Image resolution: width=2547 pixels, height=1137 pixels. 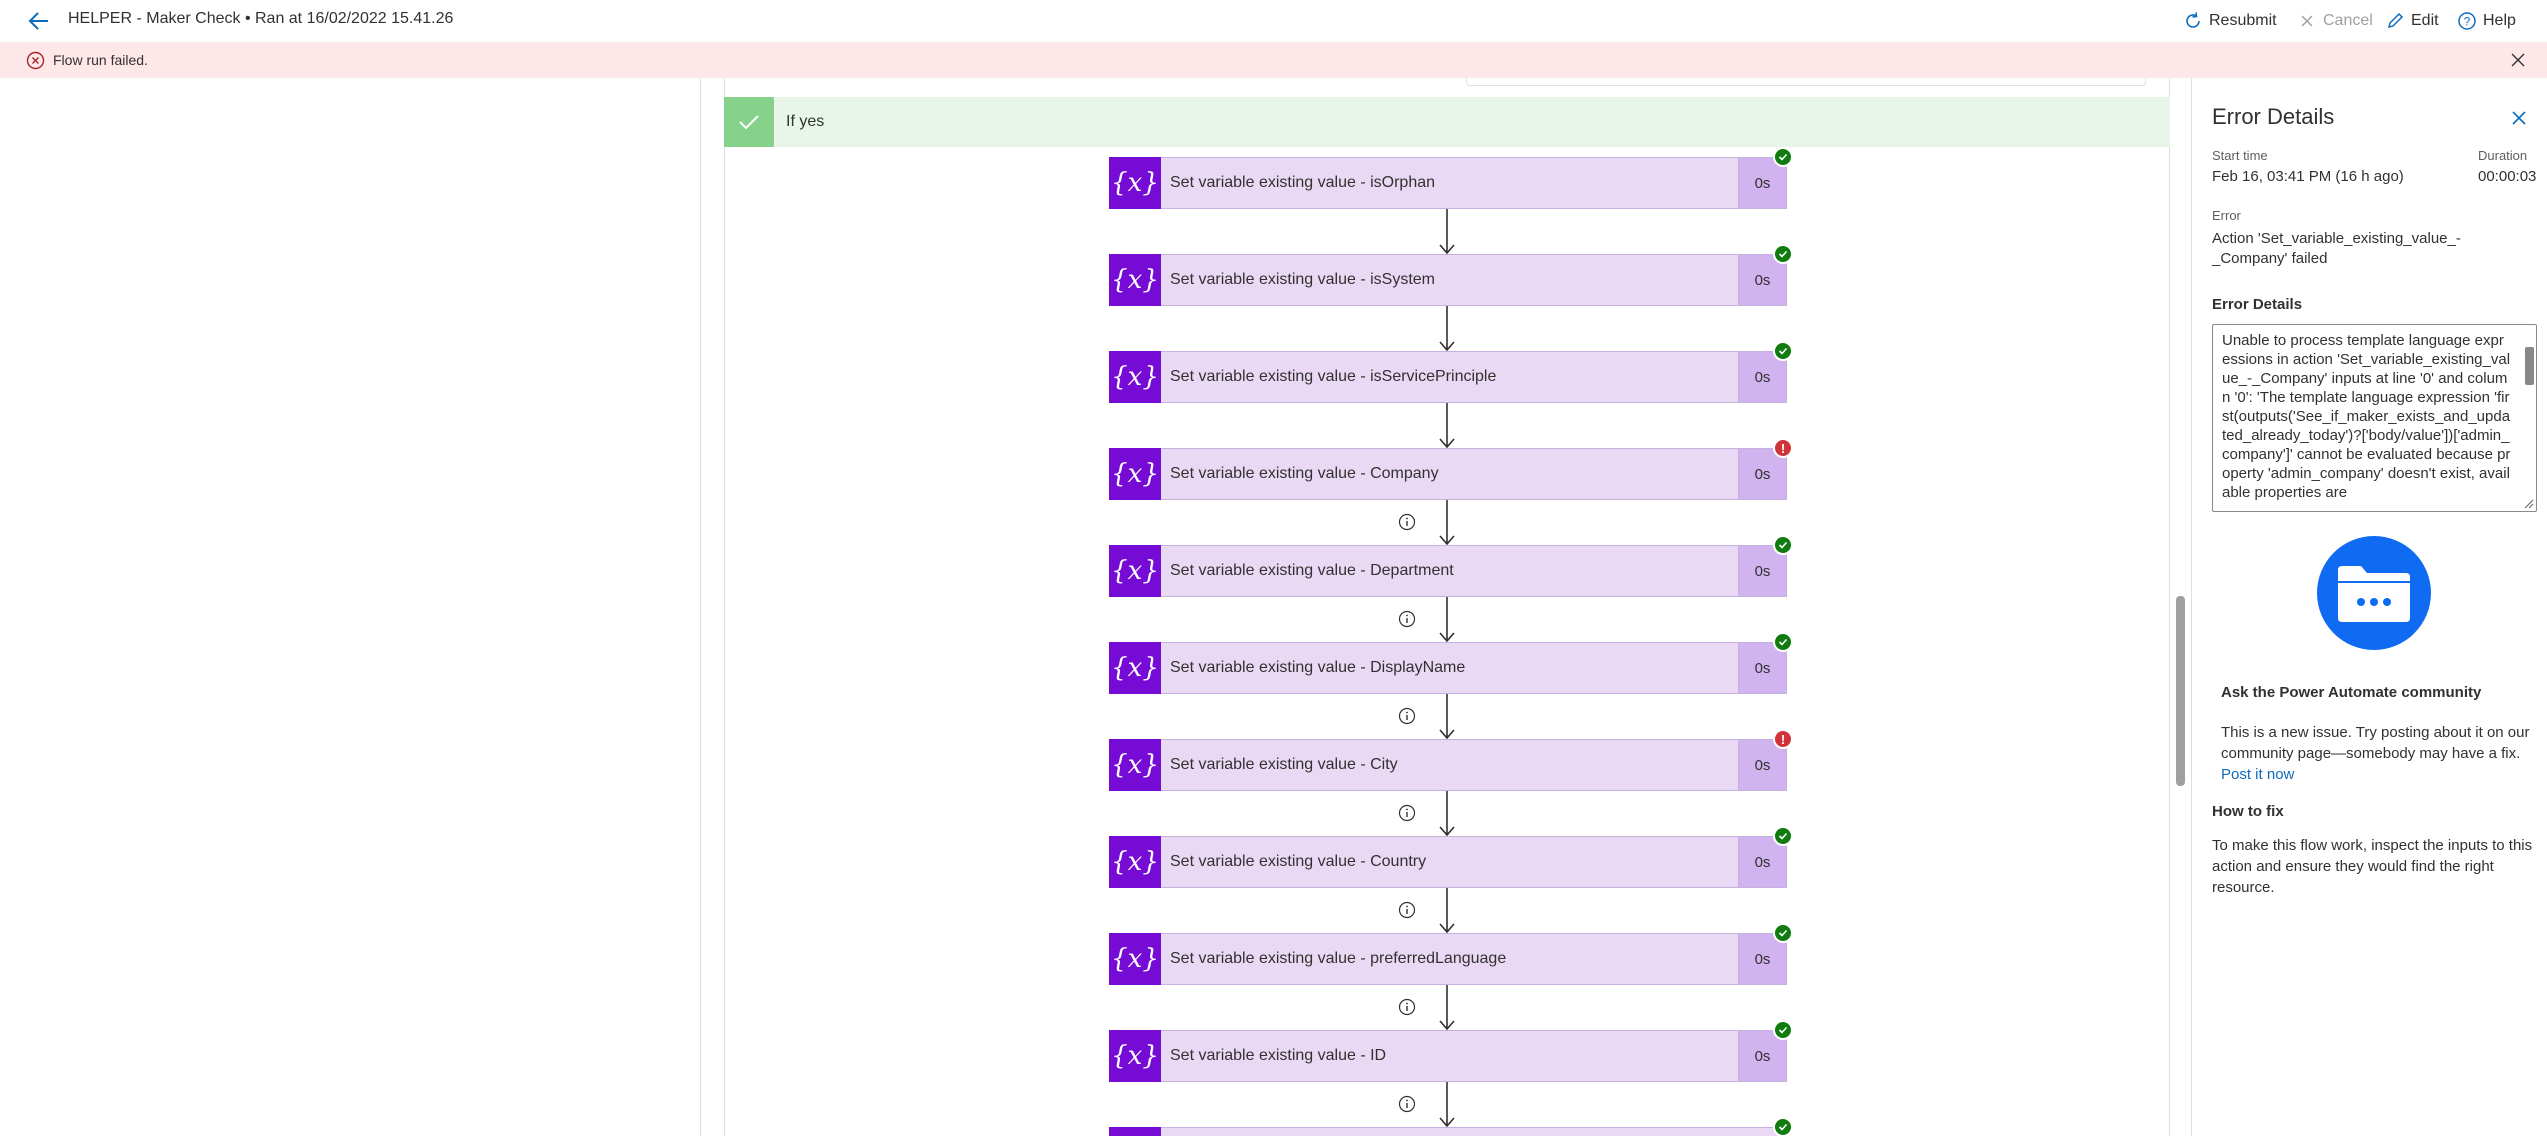 What do you see at coordinates (2374, 593) in the screenshot?
I see `folder-icon` at bounding box center [2374, 593].